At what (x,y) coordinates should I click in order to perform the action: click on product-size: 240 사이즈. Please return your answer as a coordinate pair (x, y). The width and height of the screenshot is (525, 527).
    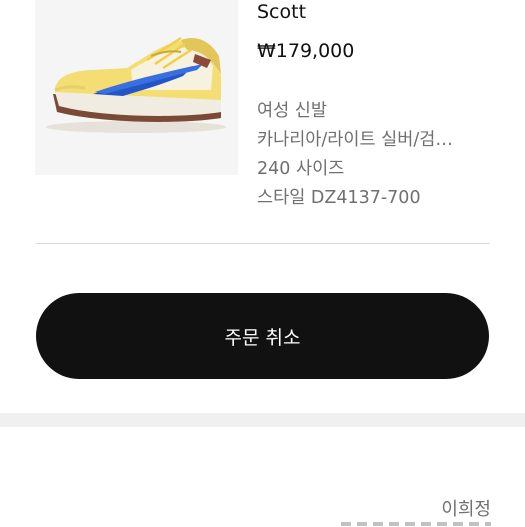
    Looking at the image, I should click on (301, 169).